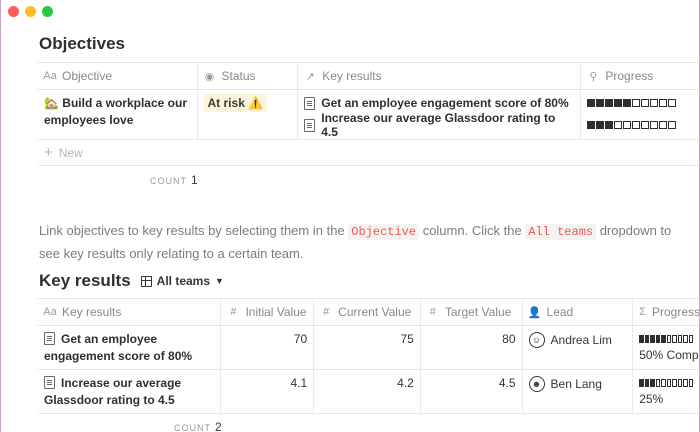  Describe the element at coordinates (131, 281) in the screenshot. I see `key-results-heading: Key results All teams ▼` at that location.